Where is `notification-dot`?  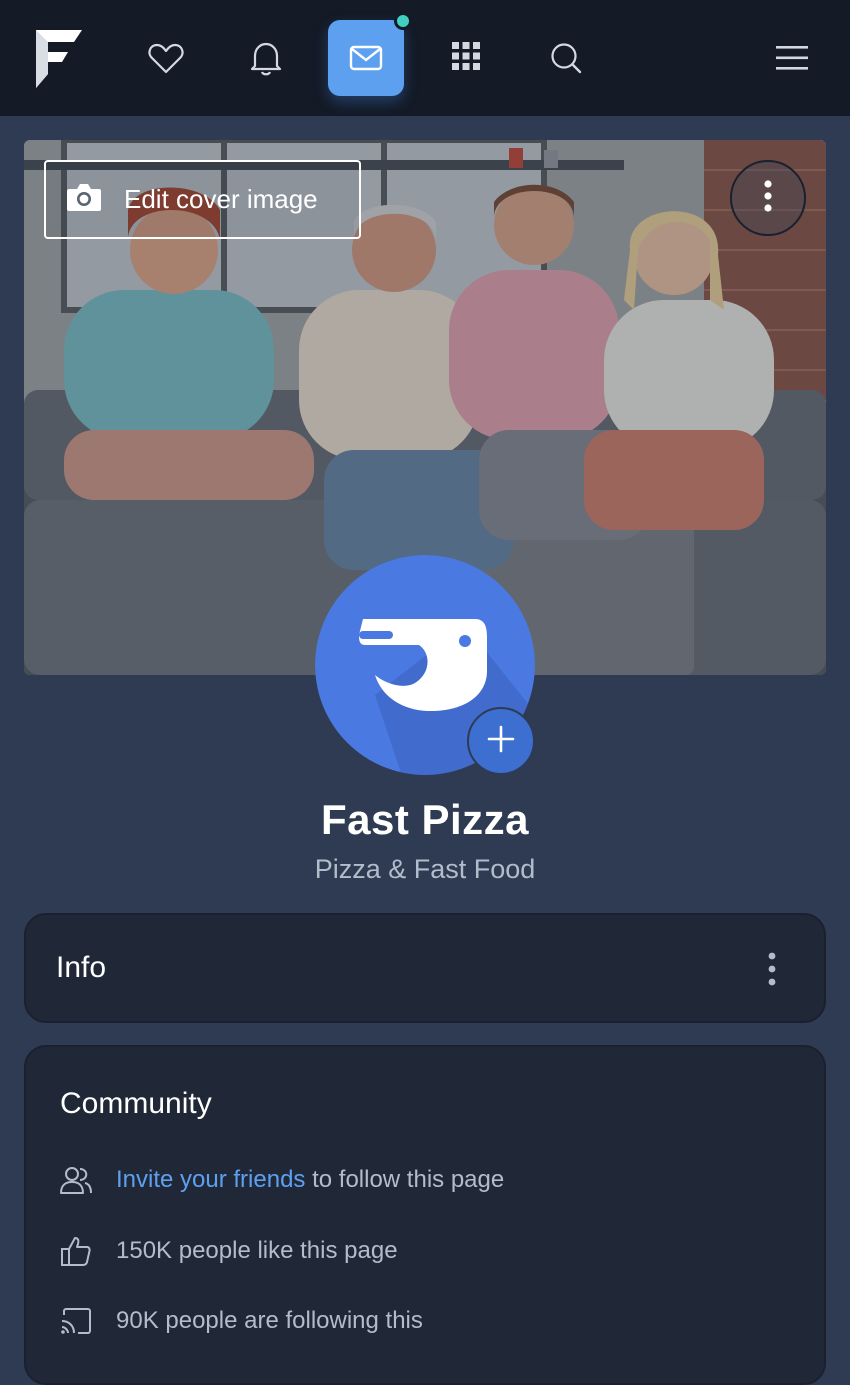
notification-dot is located at coordinates (403, 21).